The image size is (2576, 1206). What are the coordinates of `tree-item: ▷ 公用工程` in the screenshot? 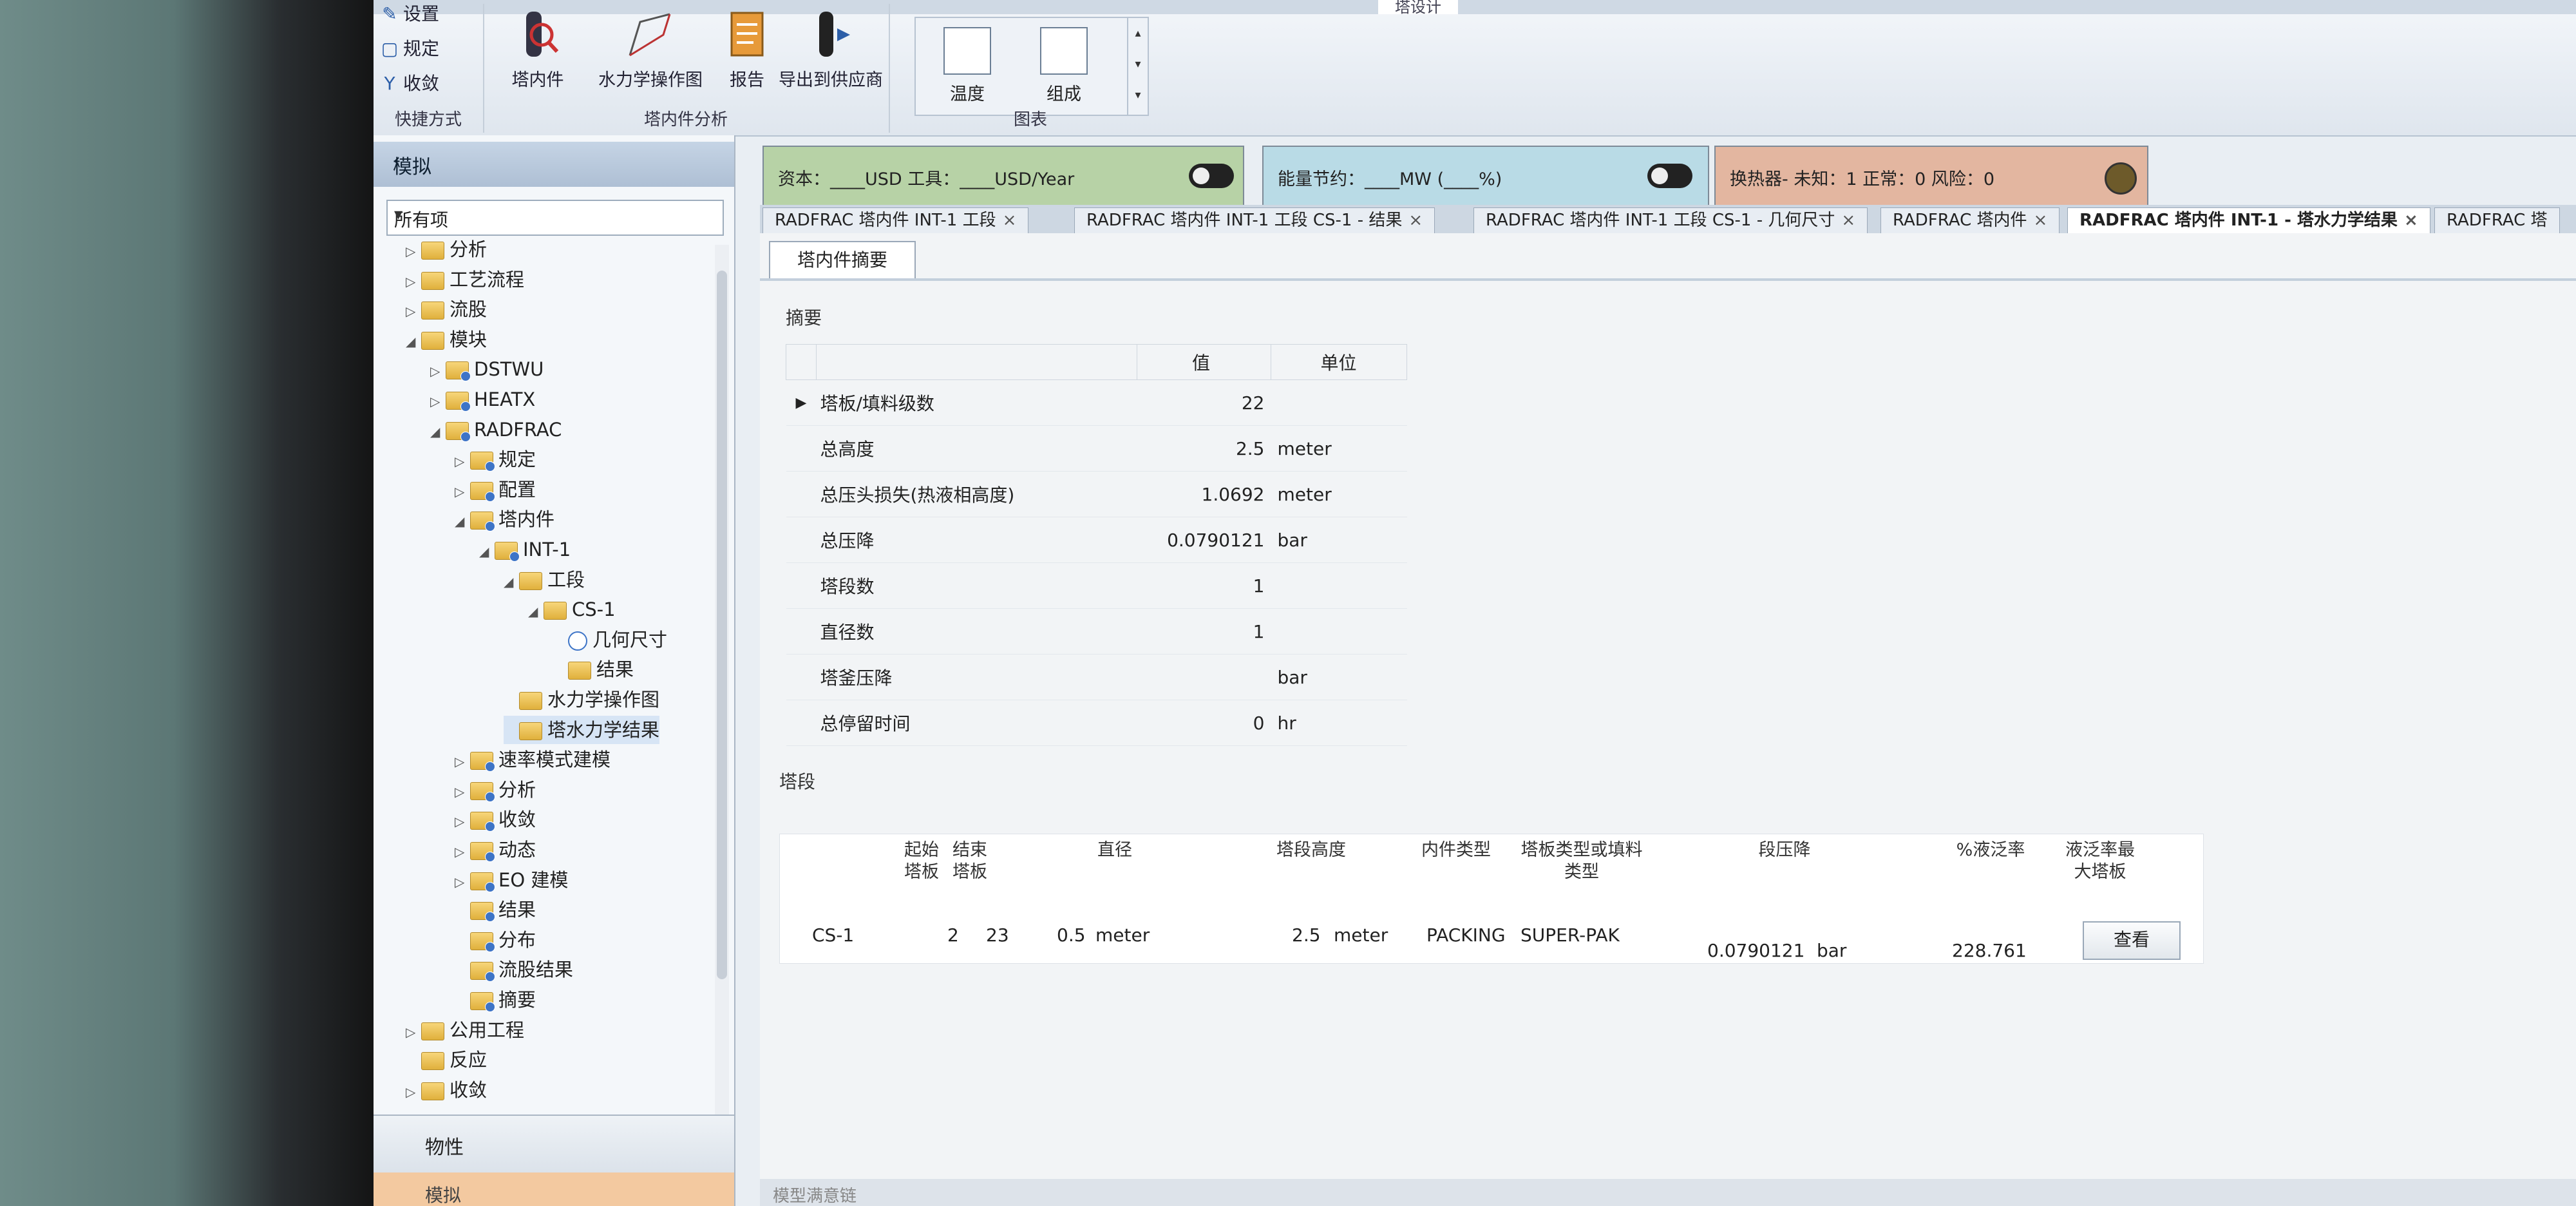 It's located at (465, 1030).